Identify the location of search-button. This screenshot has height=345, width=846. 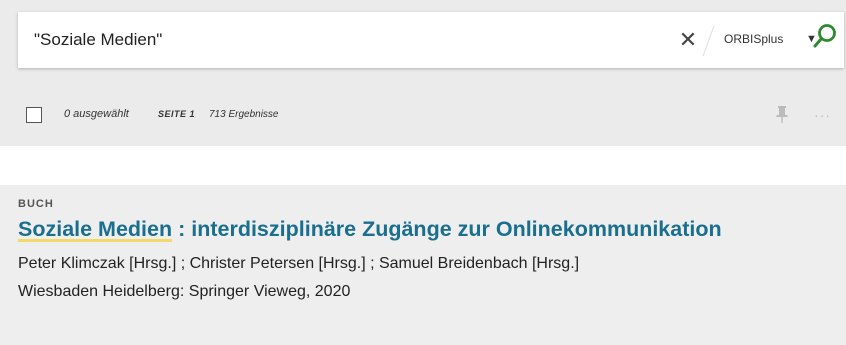
(825, 37).